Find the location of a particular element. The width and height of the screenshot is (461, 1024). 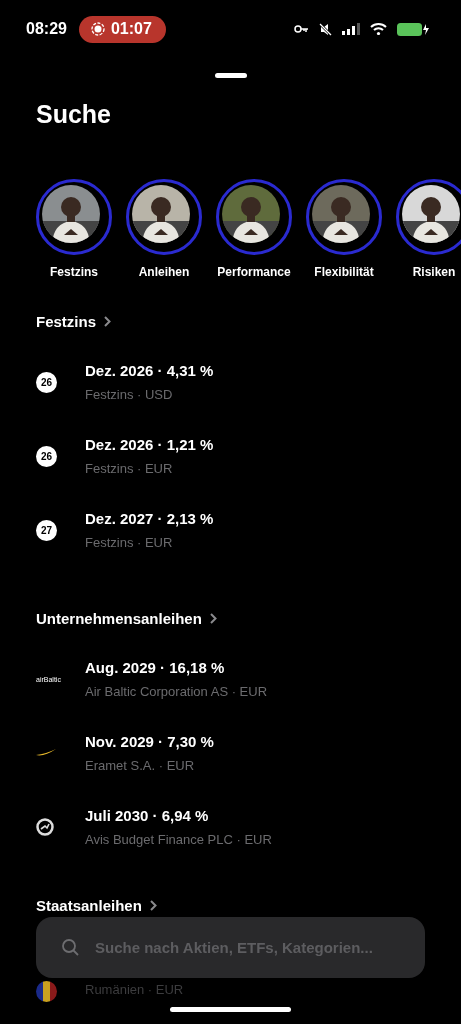

story-label: Anleihen is located at coordinates (164, 272).